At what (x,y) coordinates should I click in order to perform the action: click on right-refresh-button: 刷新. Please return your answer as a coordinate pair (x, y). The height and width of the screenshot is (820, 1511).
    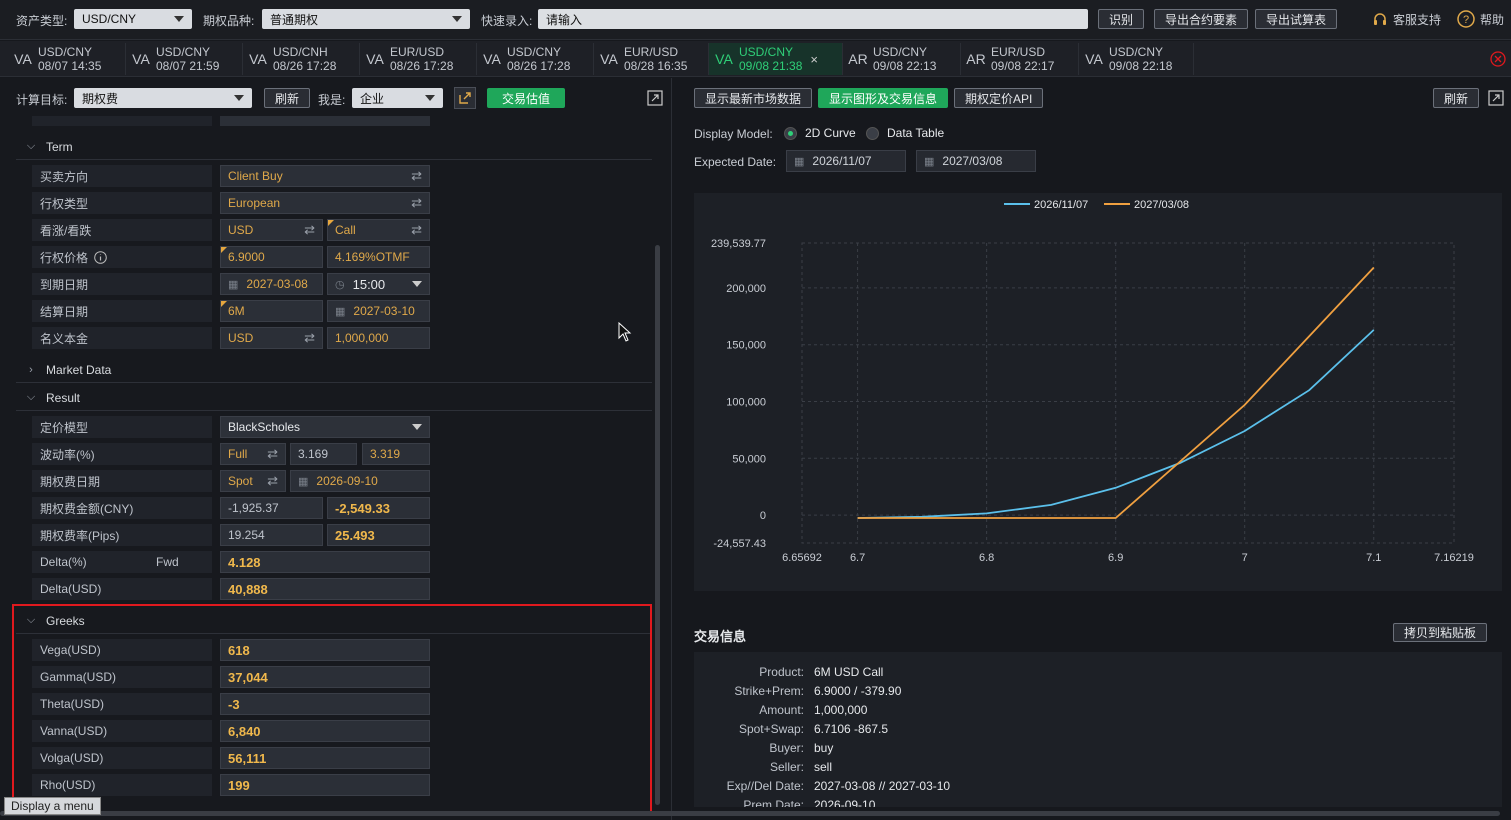
    Looking at the image, I should click on (1456, 98).